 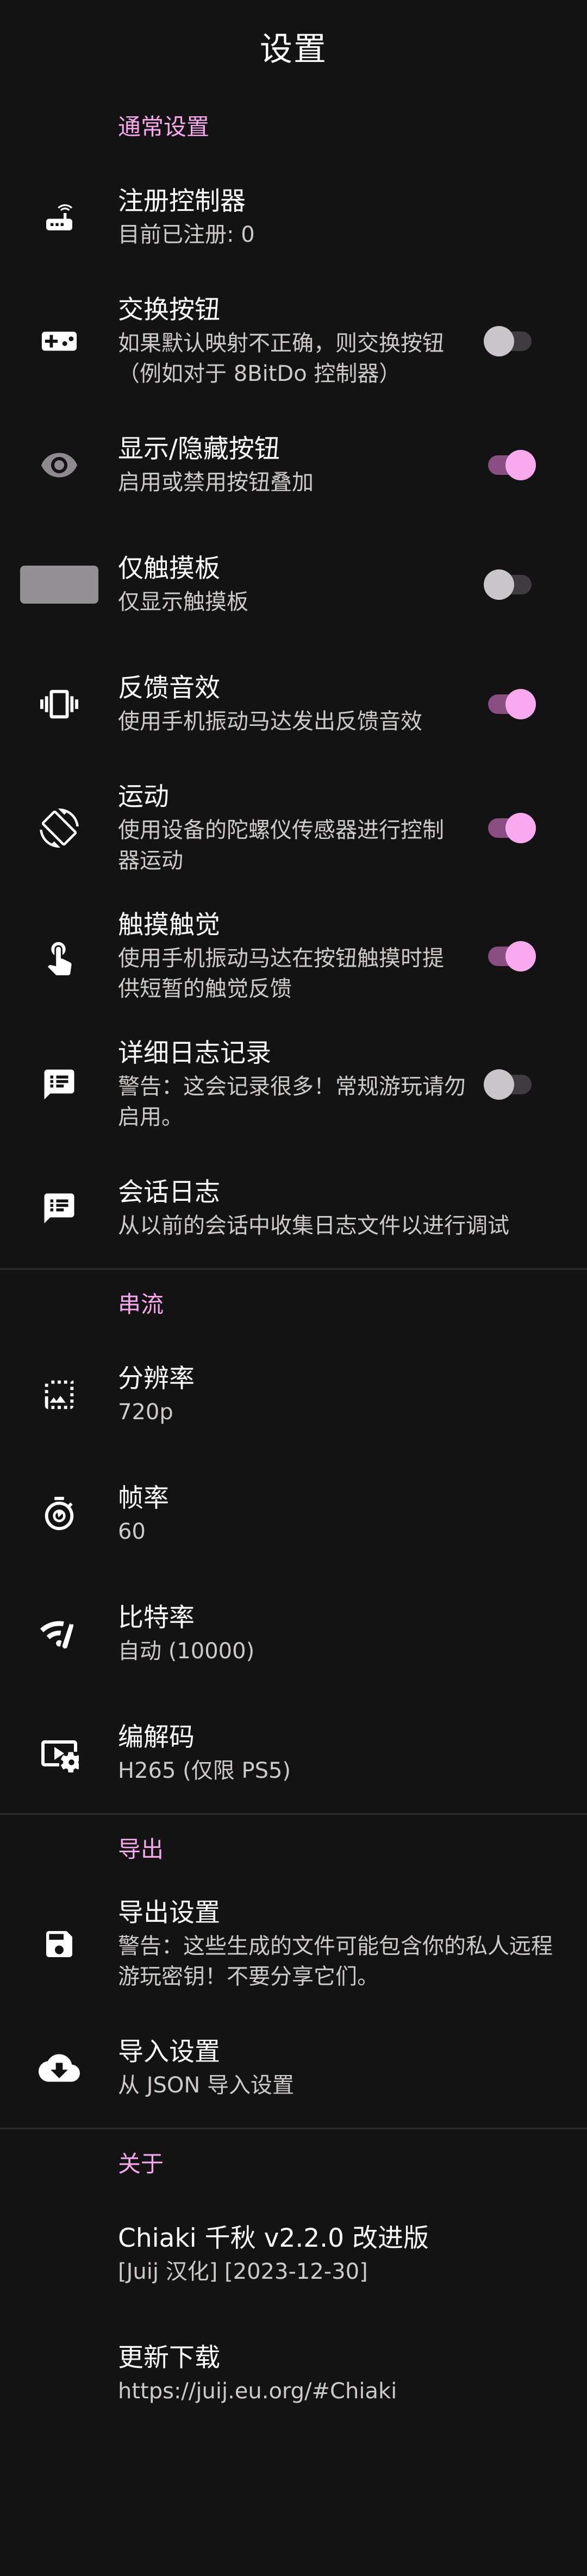 I want to click on settings-item-verbose-logging: 详细日志记录 警告：这会记录很多！常规游玩请勿启用。, so click(x=293, y=1084).